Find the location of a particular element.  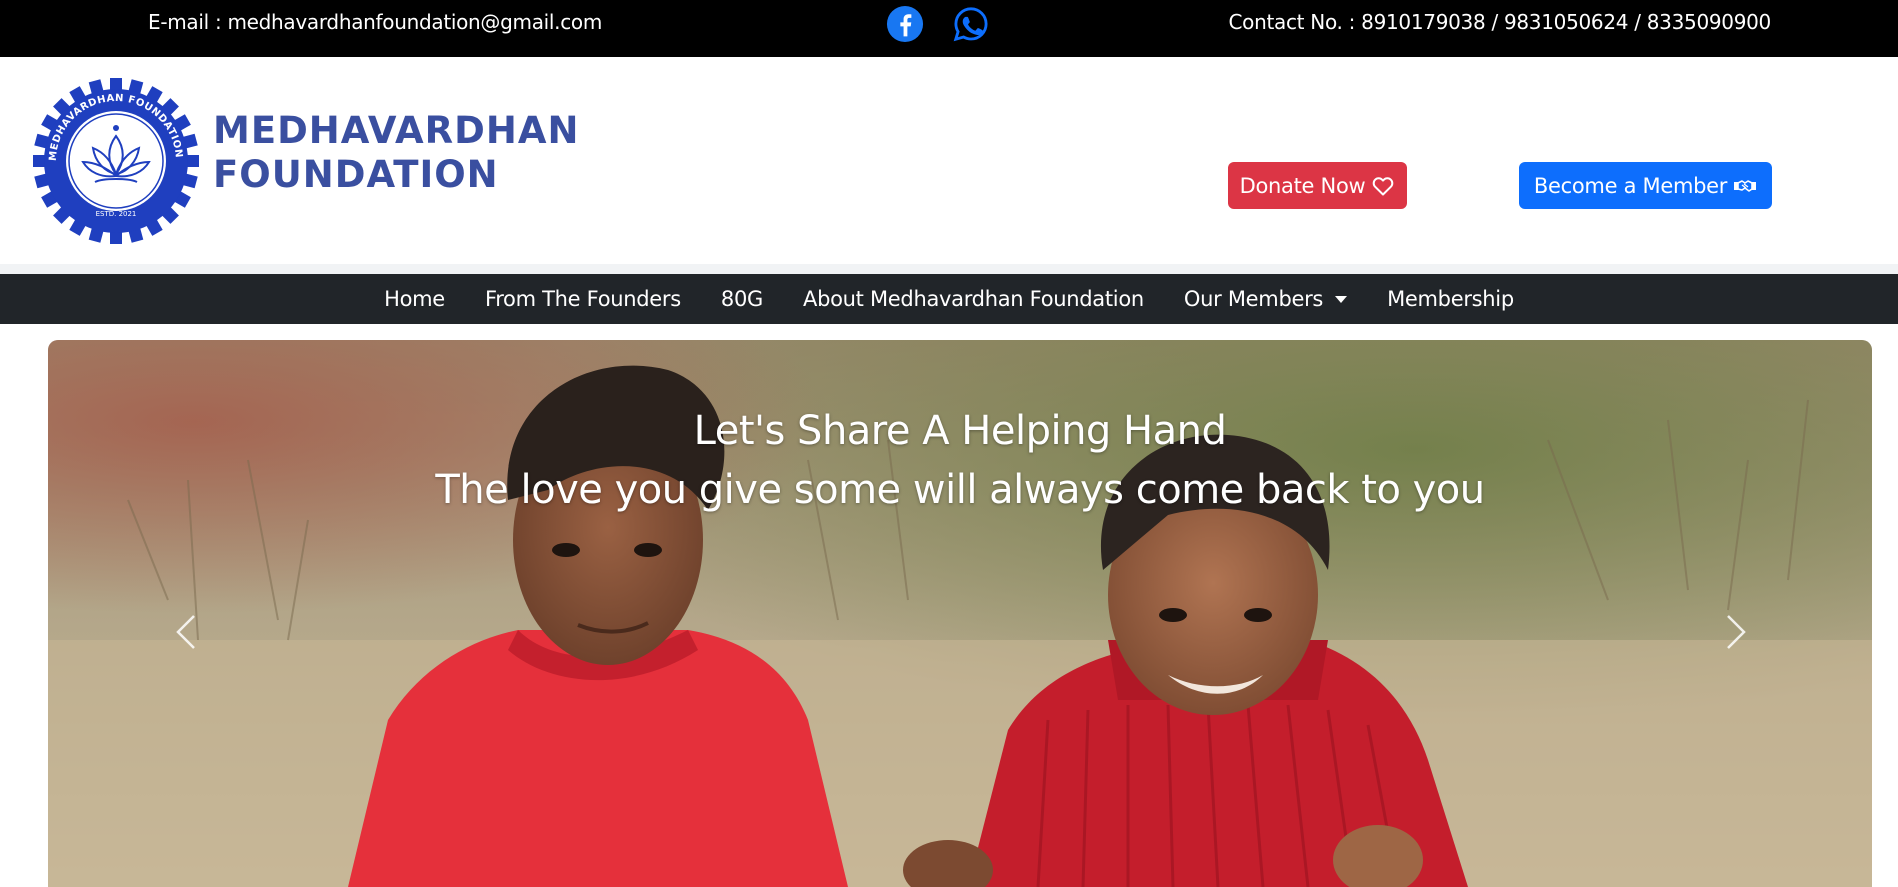

nav-item-our-members-label: Our Members is located at coordinates (1253, 299).